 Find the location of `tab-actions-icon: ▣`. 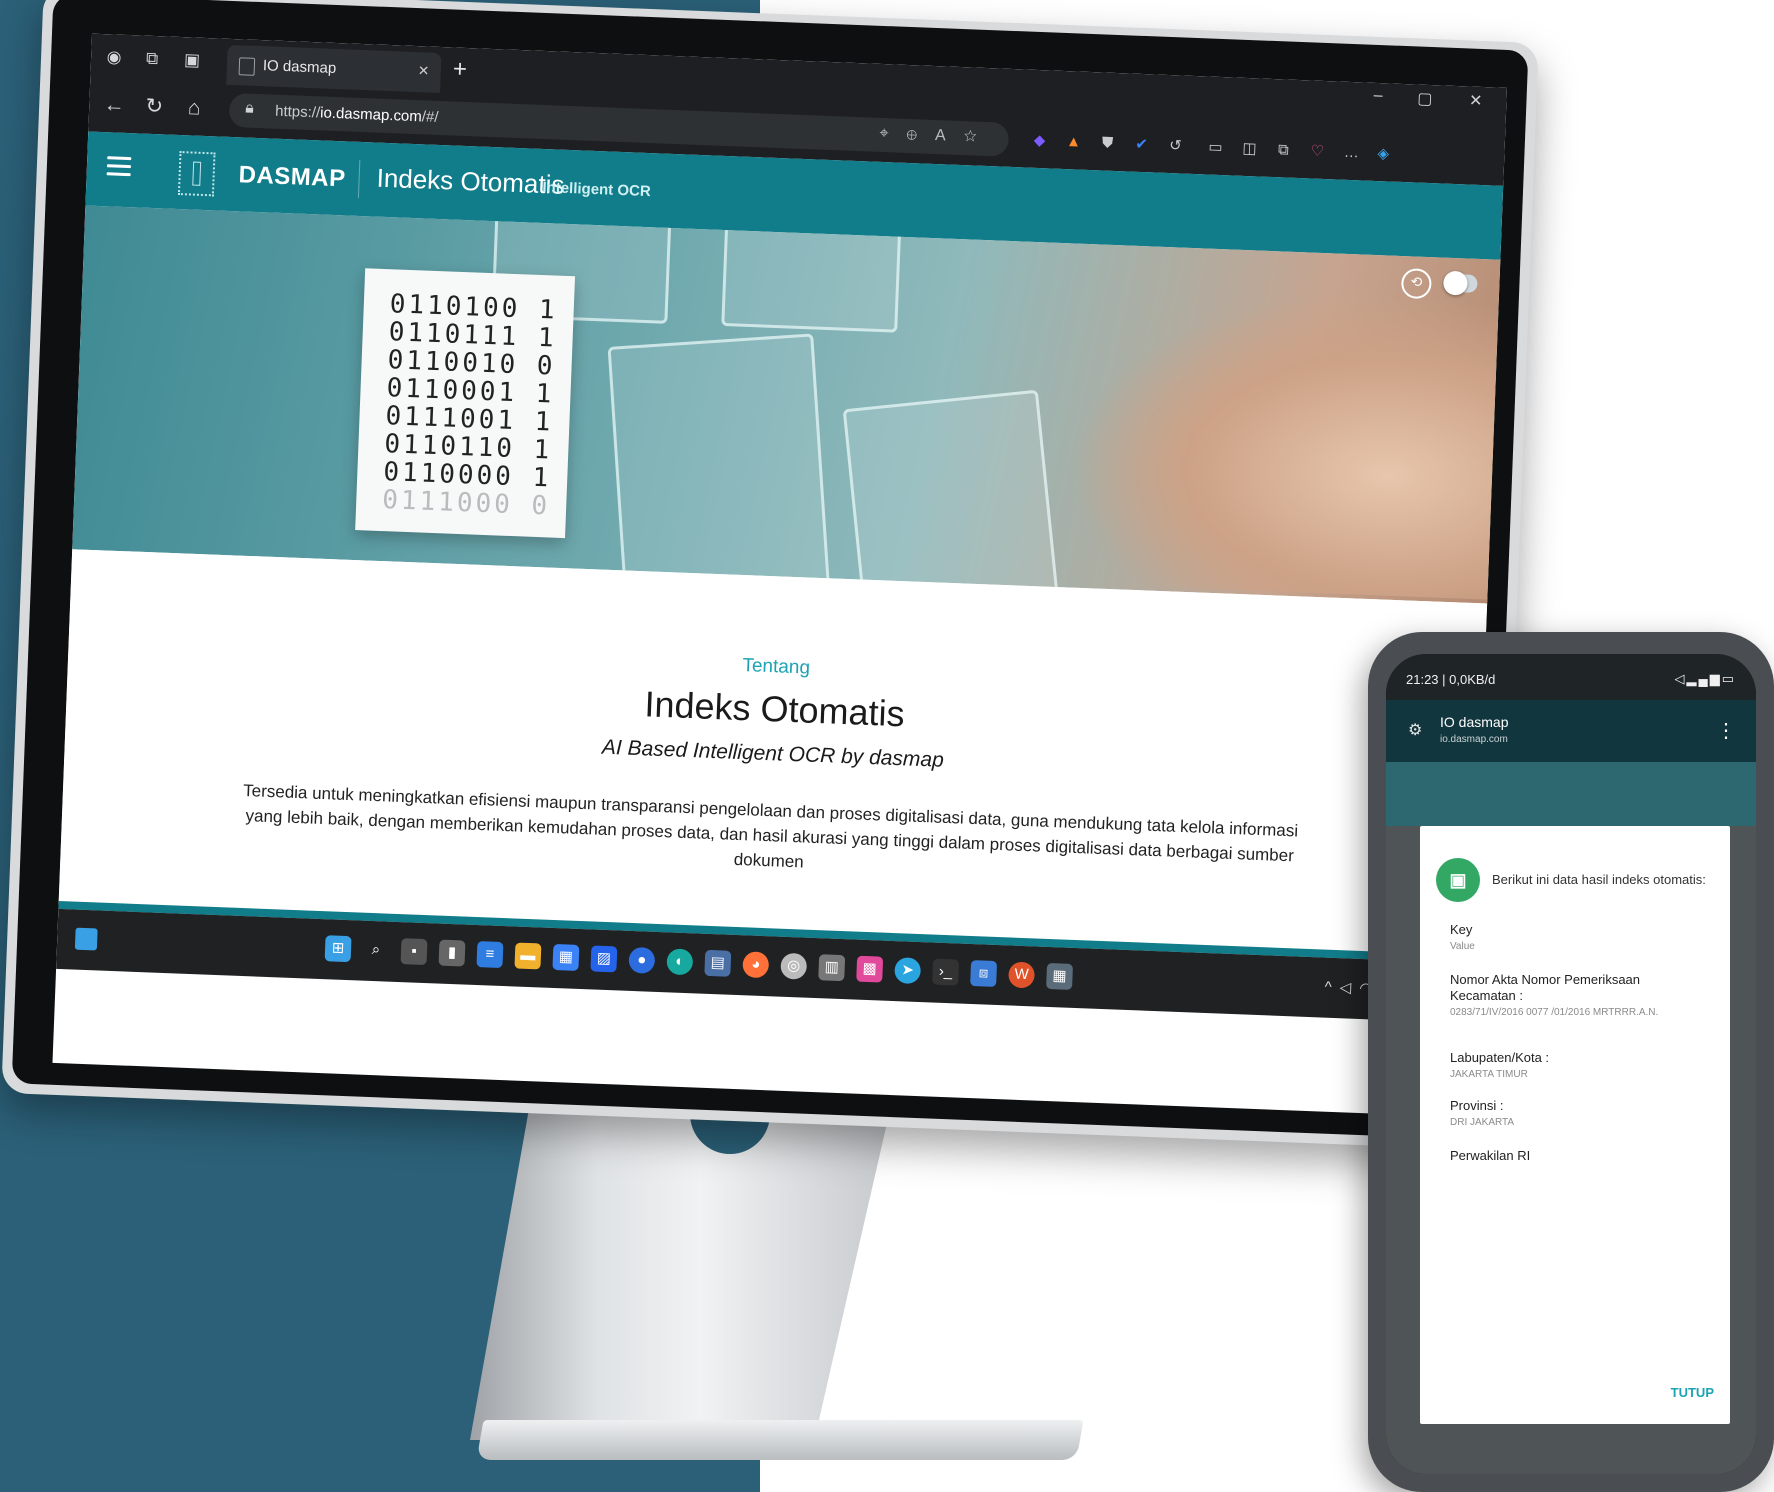

tab-actions-icon: ▣ is located at coordinates (192, 60).